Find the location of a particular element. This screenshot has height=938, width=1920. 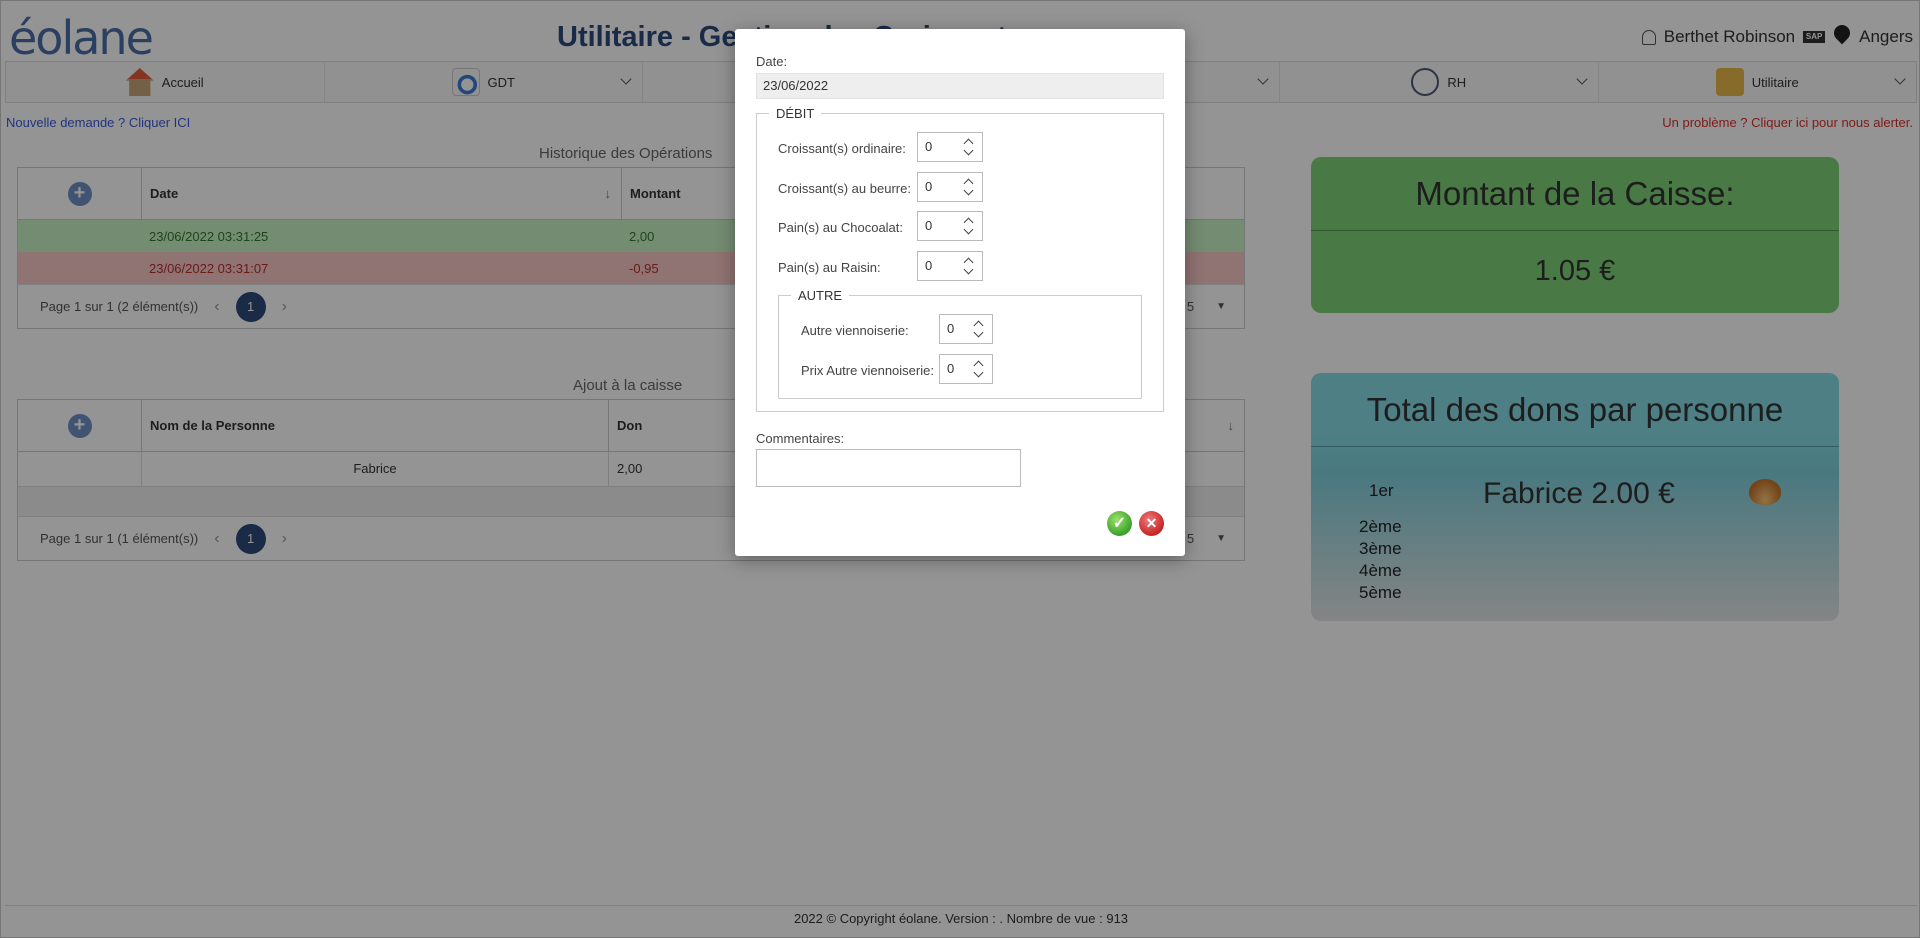

check-icon: ✓ is located at coordinates (1119, 523).